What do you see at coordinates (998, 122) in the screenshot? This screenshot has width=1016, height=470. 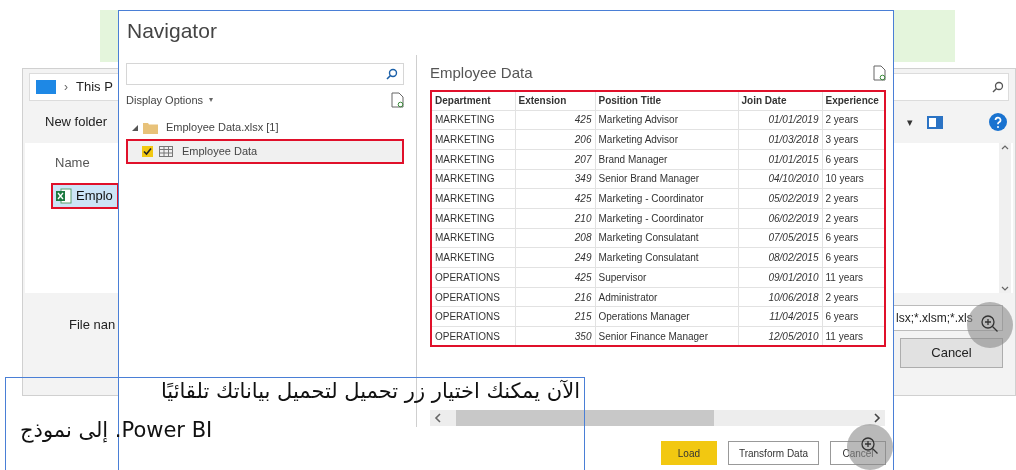 I see `help-icon` at bounding box center [998, 122].